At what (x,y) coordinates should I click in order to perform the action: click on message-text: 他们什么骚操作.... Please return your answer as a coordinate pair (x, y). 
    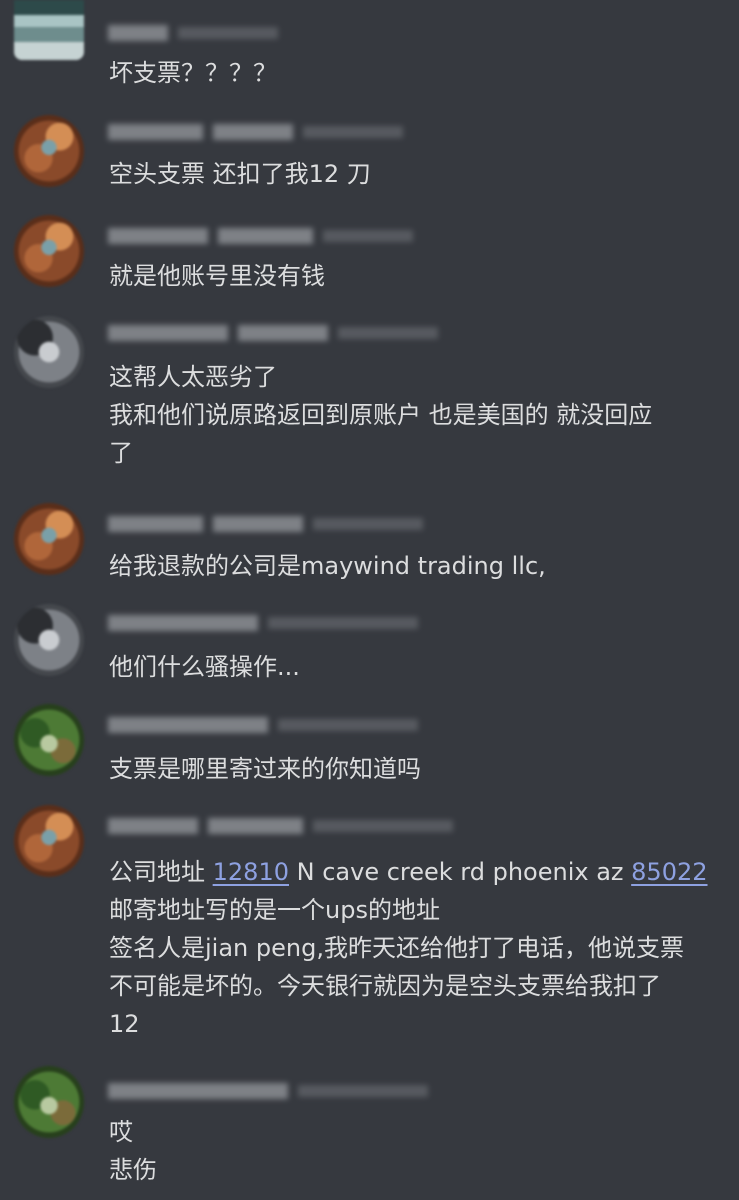
    Looking at the image, I should click on (204, 667).